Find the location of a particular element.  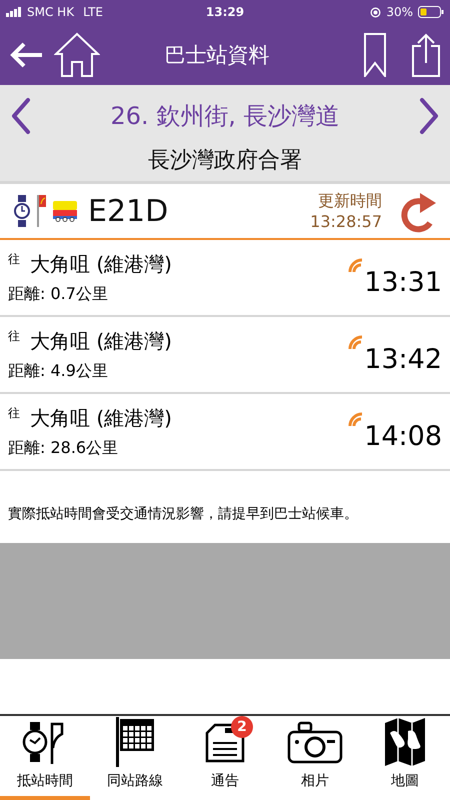

map-icon is located at coordinates (405, 742).